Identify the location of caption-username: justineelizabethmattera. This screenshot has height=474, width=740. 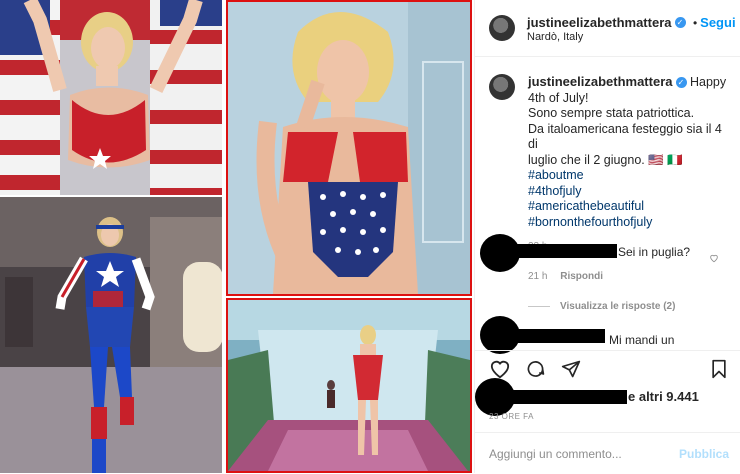
(600, 81).